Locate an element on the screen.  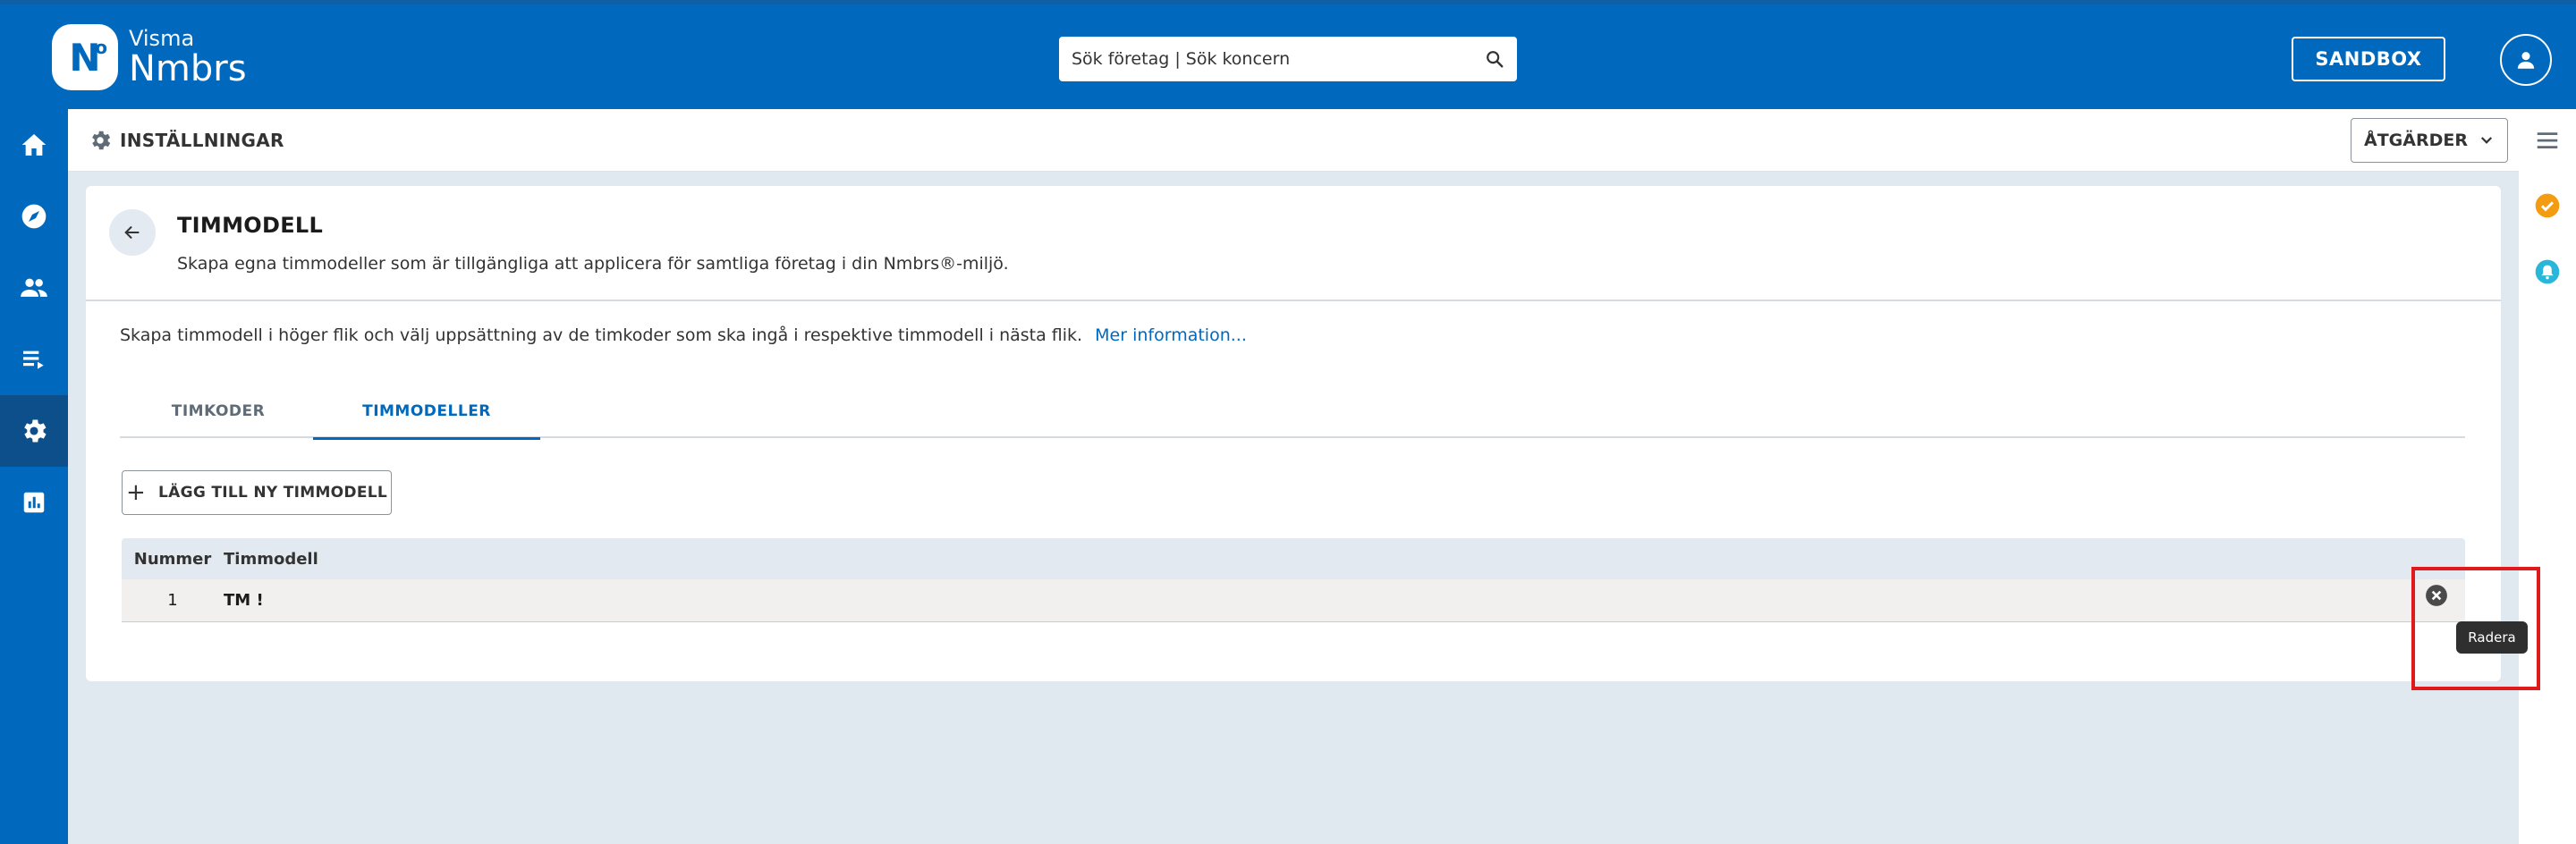
logo-line1: Visma is located at coordinates (162, 38).